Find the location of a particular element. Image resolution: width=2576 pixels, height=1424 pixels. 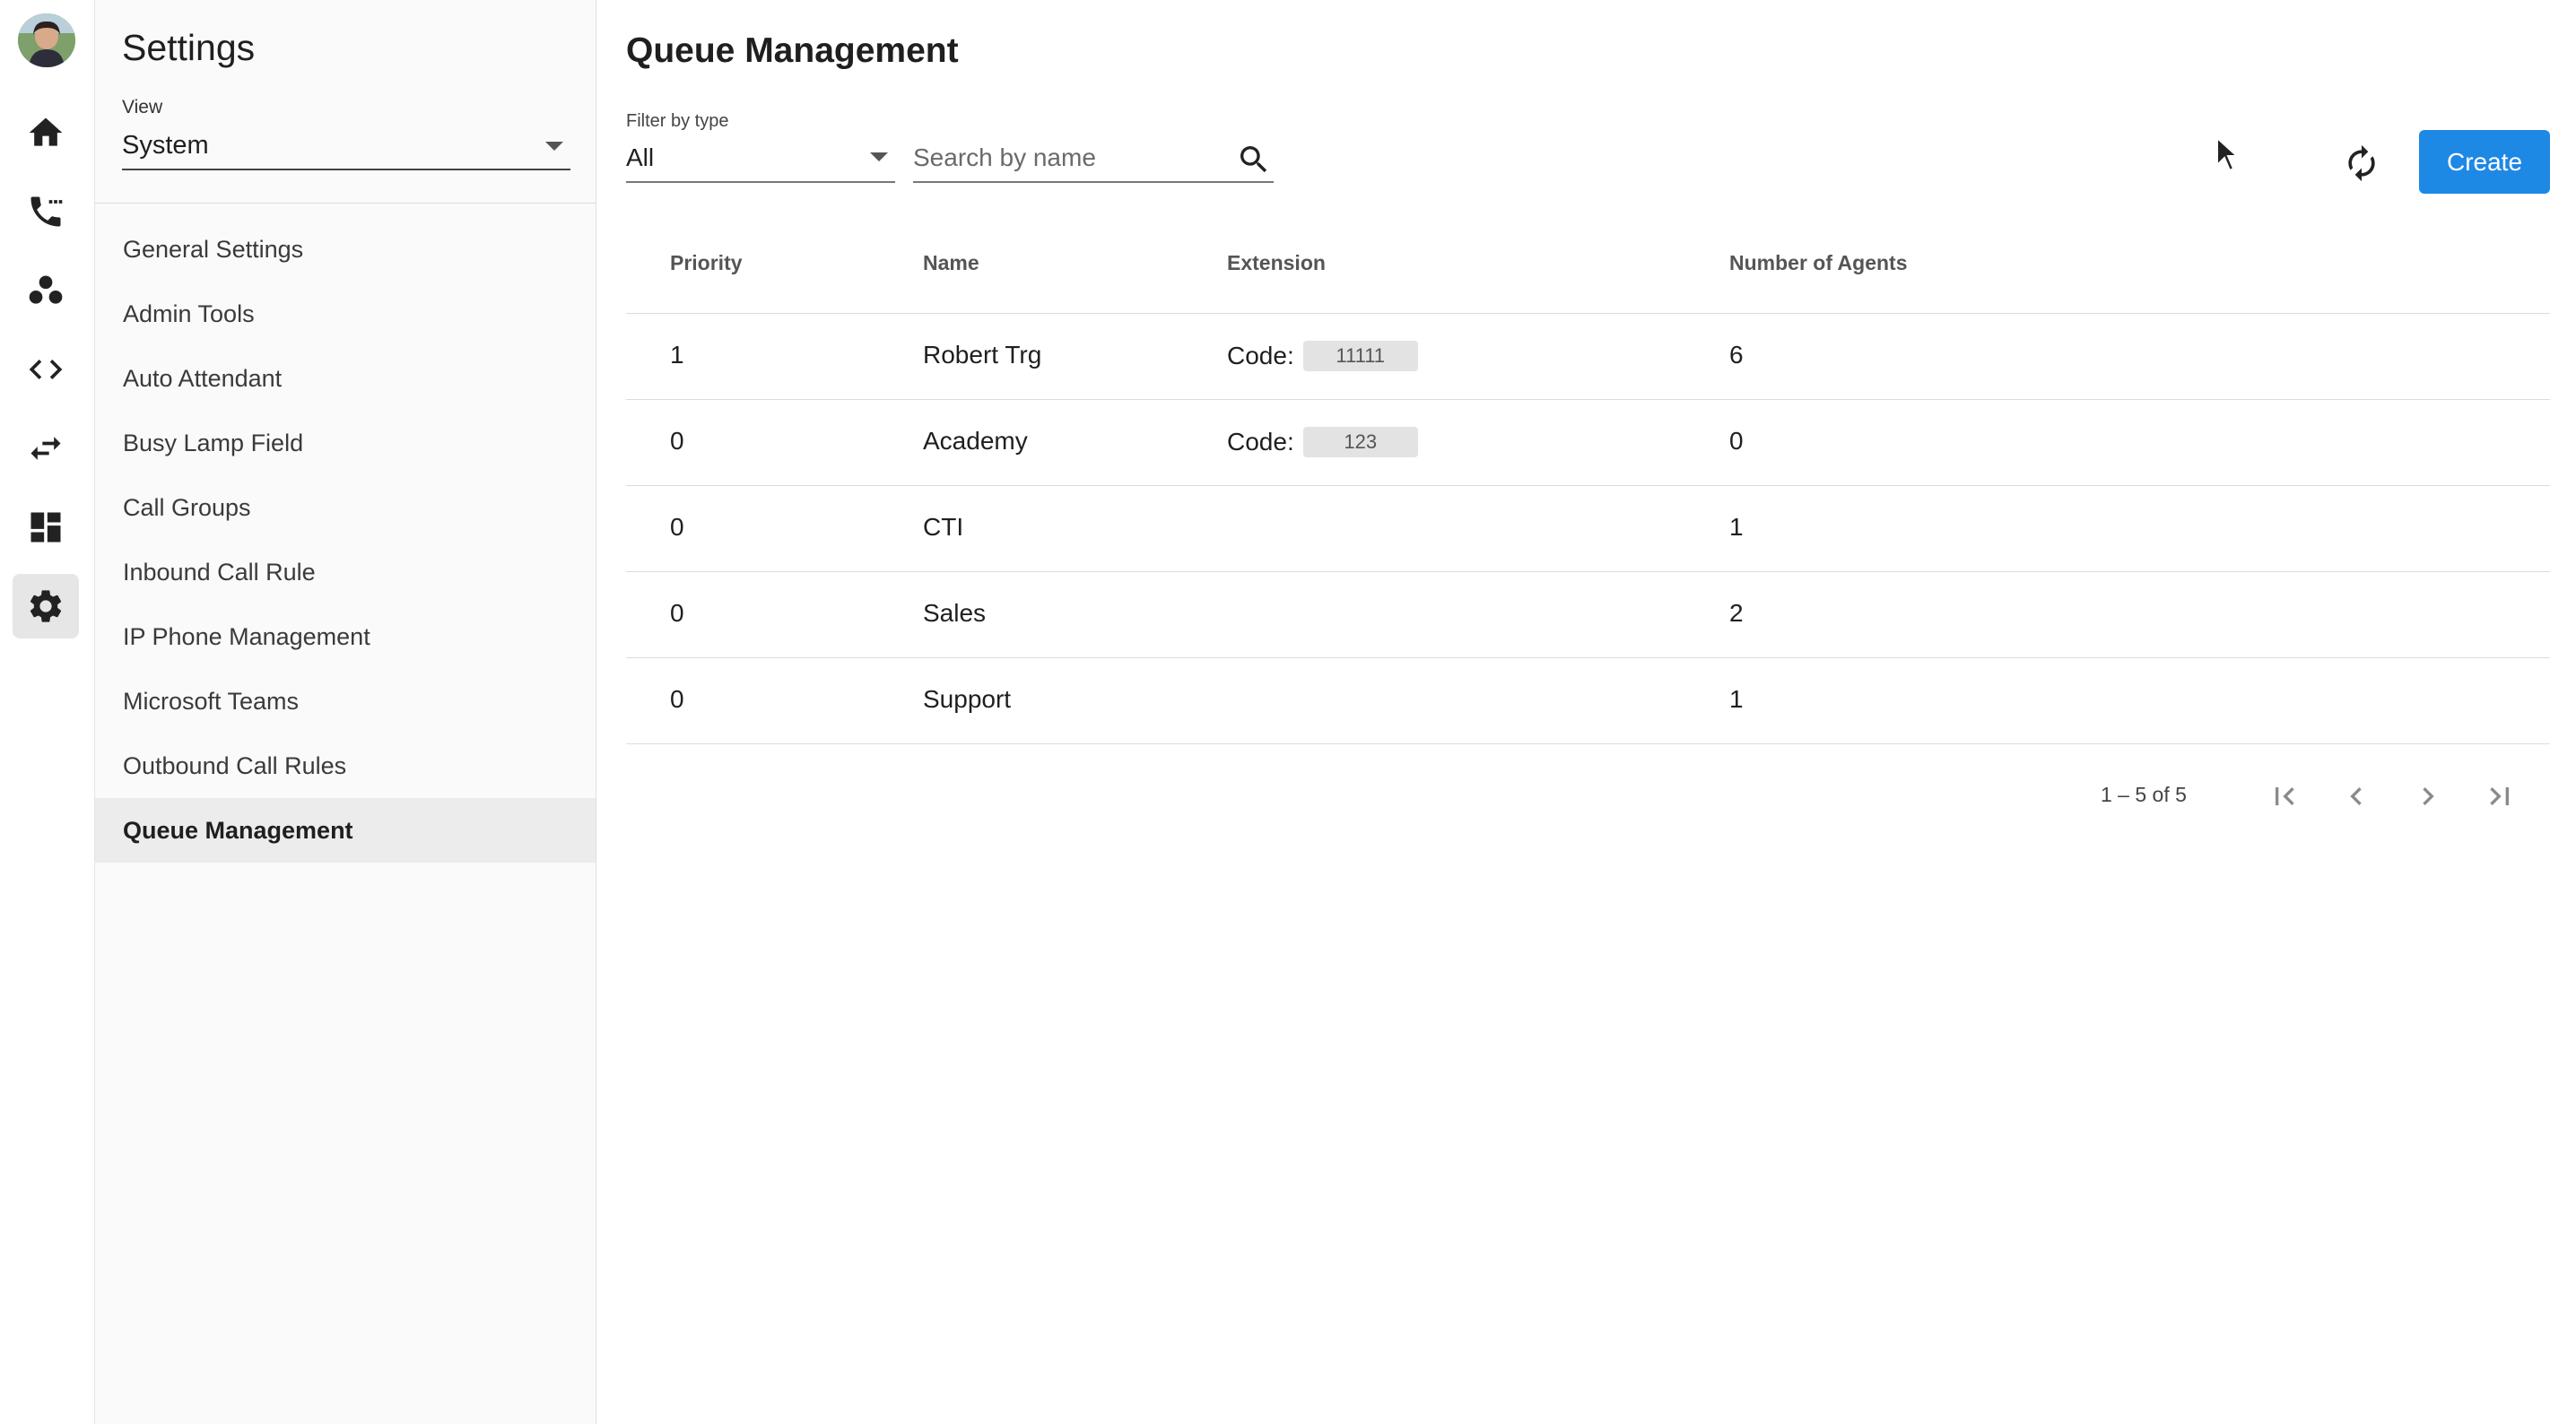

mouse-cursor-icon is located at coordinates (2227, 154).